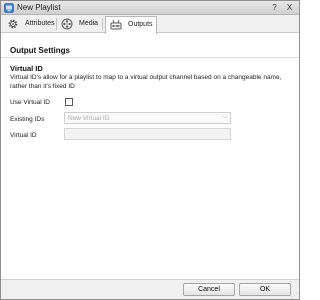 The width and height of the screenshot is (320, 300). Describe the element at coordinates (40, 23) in the screenshot. I see `tab-attributes-label: Attributes` at that location.